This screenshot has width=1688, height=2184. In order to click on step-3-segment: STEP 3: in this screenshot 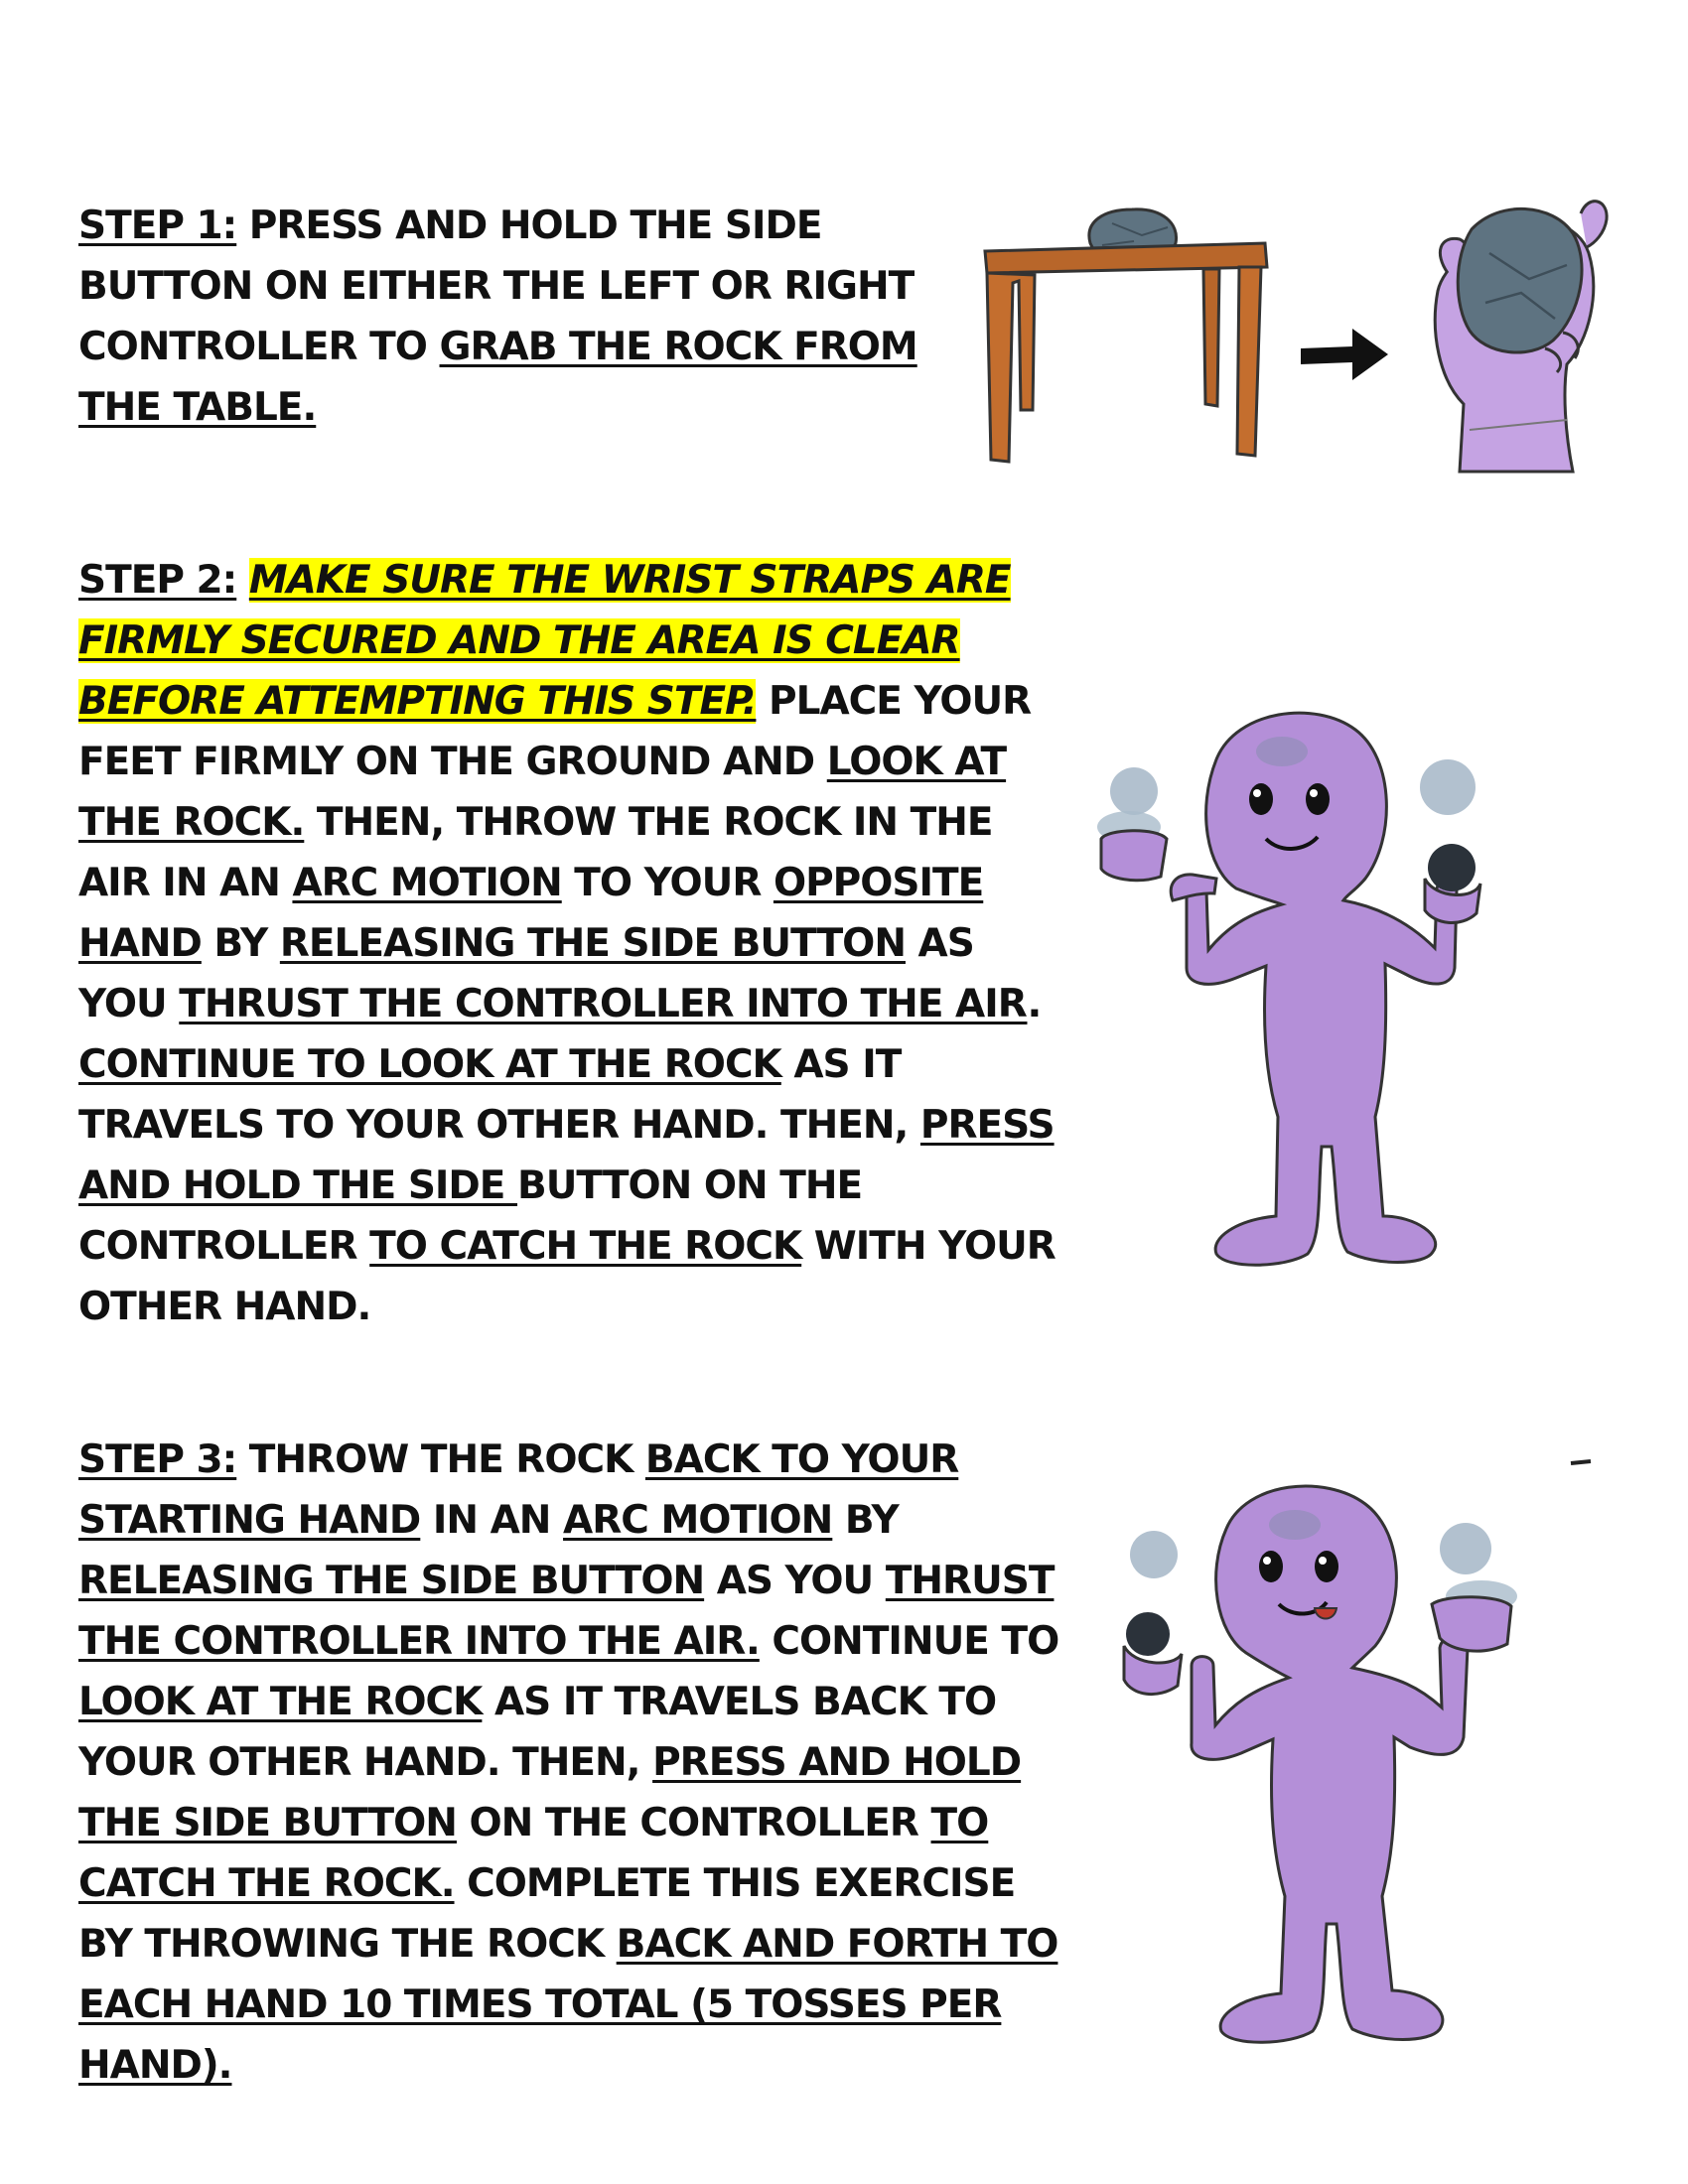, I will do `click(157, 1459)`.